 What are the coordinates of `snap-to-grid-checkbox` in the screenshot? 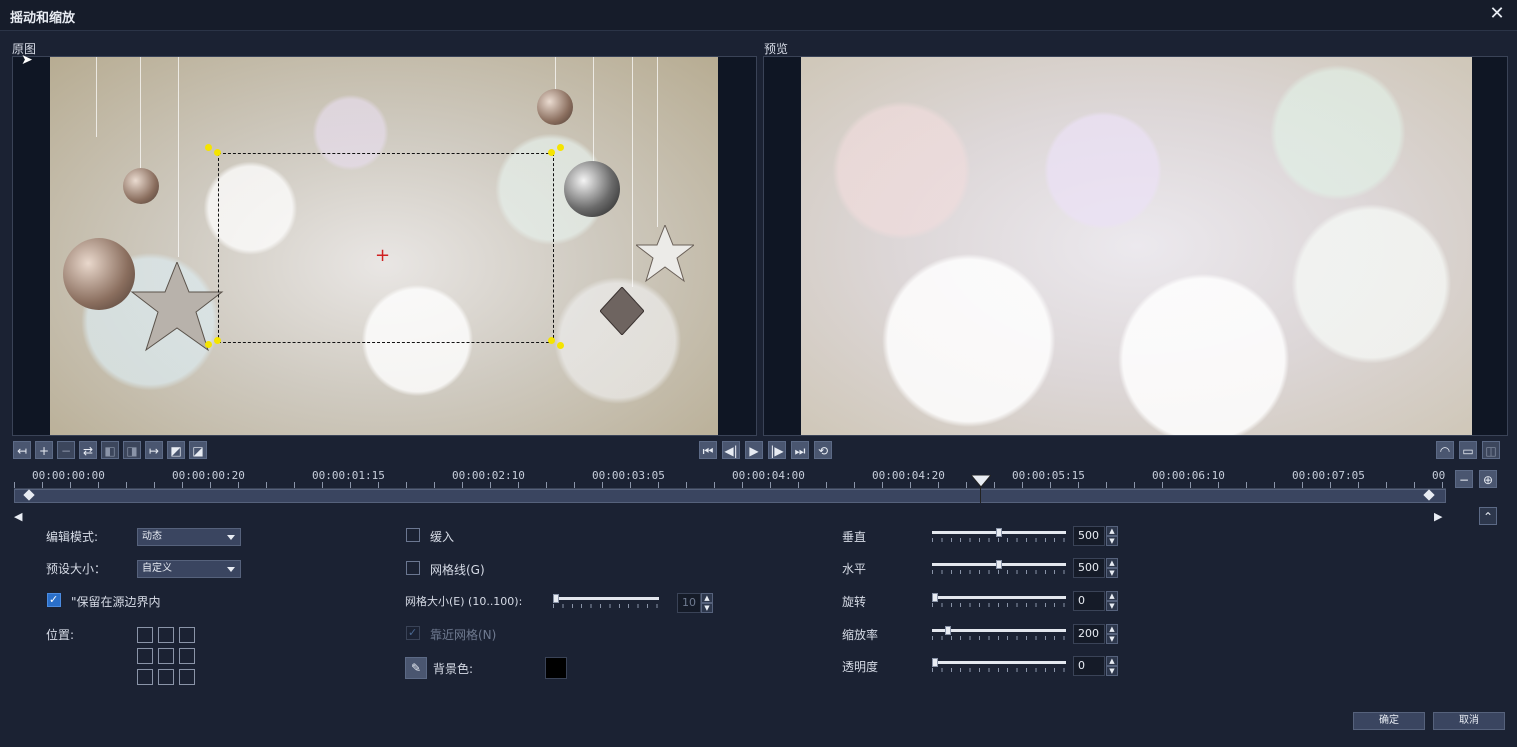 It's located at (413, 633).